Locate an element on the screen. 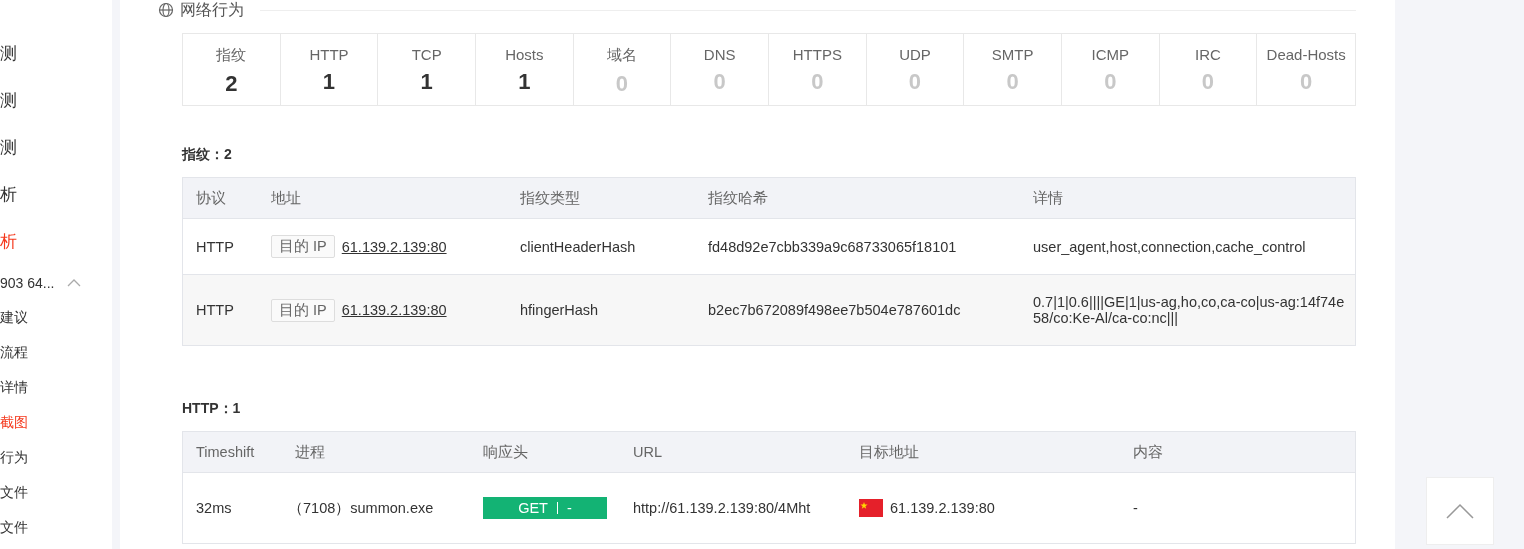 The image size is (1524, 549). stat-label: SMTP is located at coordinates (1012, 54).